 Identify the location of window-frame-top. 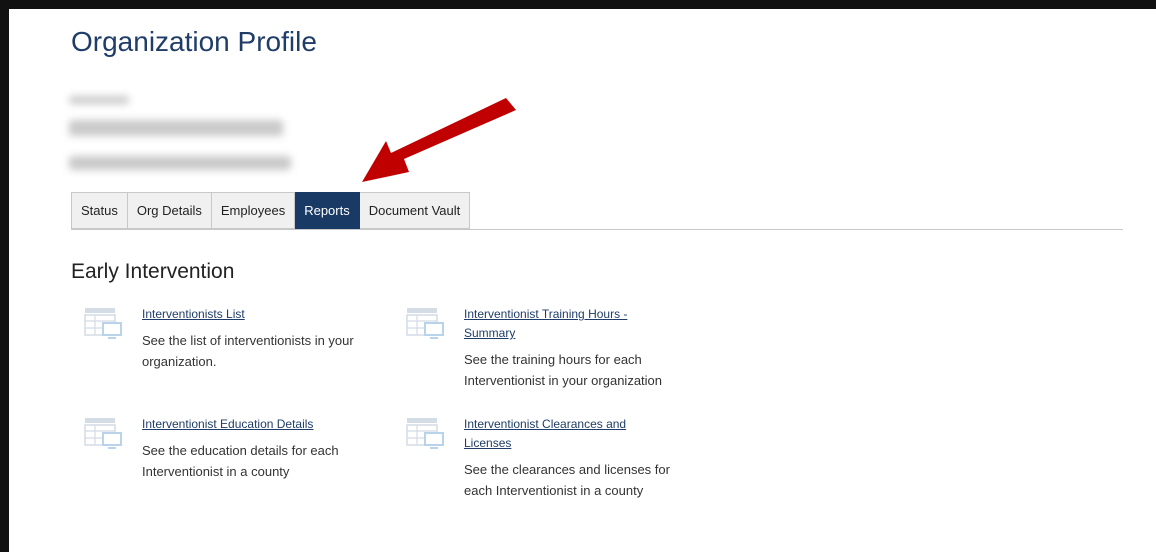
(578, 4).